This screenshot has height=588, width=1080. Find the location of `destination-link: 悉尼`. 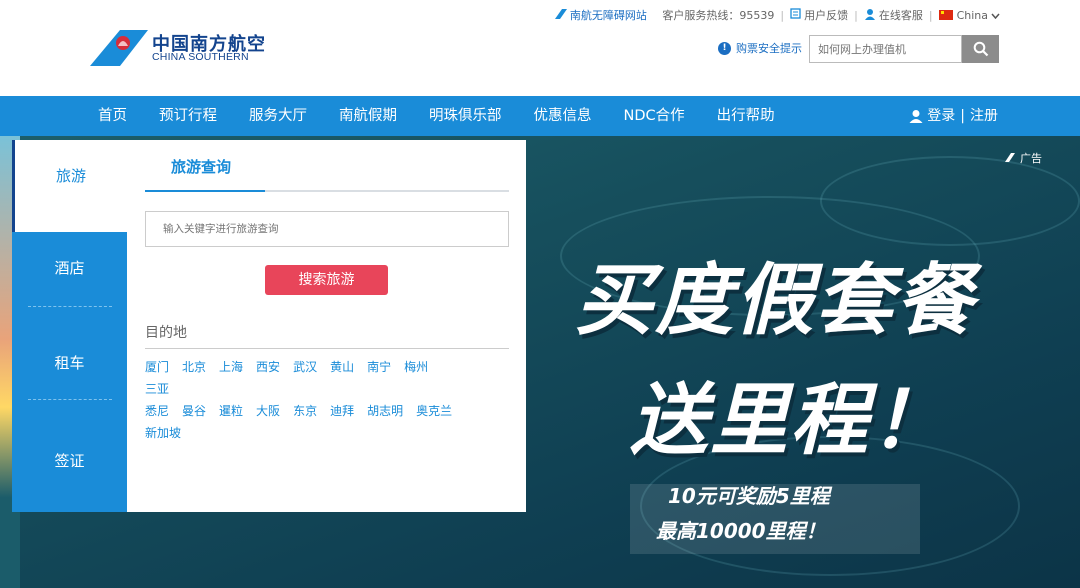

destination-link: 悉尼 is located at coordinates (157, 411).